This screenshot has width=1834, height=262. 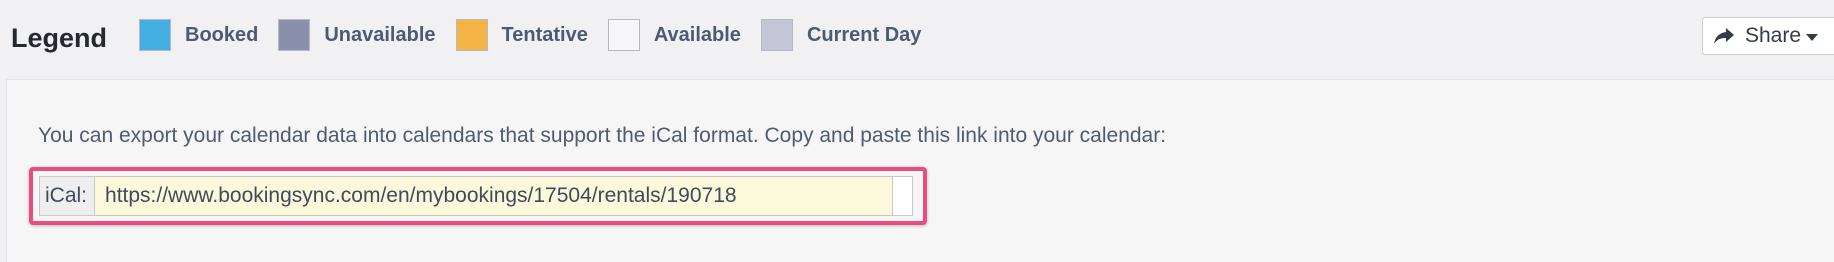 What do you see at coordinates (623, 35) in the screenshot?
I see `available-swatch` at bounding box center [623, 35].